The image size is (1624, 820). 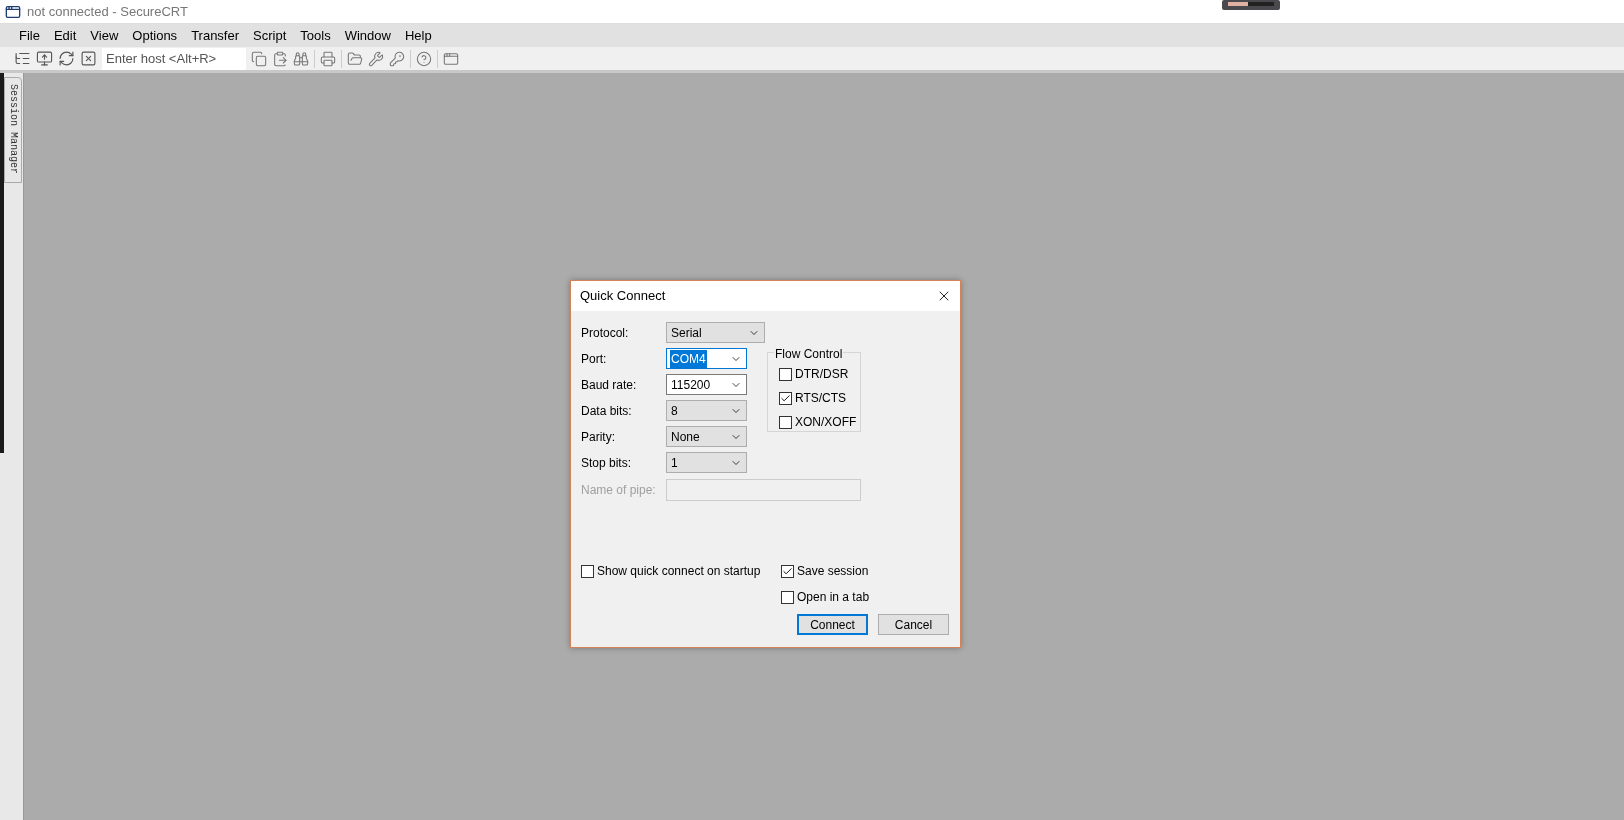 I want to click on menu-item: Options, so click(x=155, y=35).